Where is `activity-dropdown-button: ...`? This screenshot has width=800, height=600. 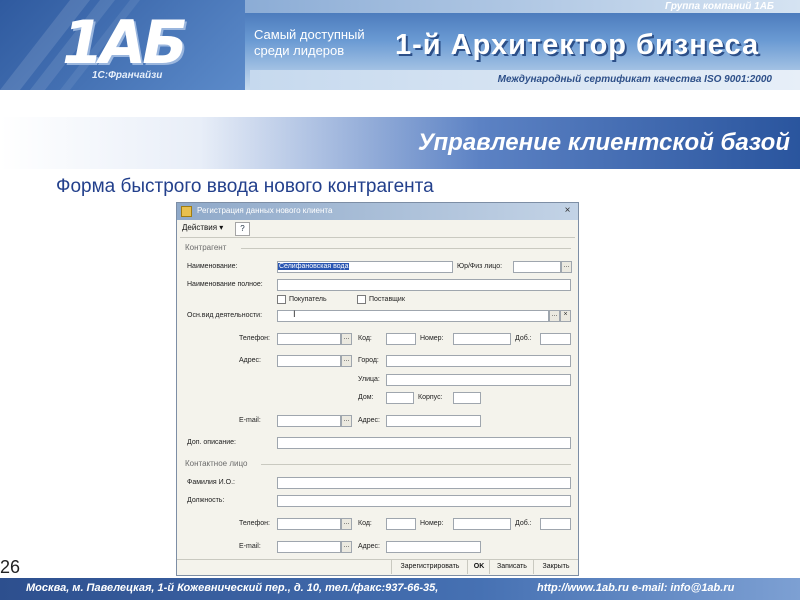 activity-dropdown-button: ... is located at coordinates (554, 316).